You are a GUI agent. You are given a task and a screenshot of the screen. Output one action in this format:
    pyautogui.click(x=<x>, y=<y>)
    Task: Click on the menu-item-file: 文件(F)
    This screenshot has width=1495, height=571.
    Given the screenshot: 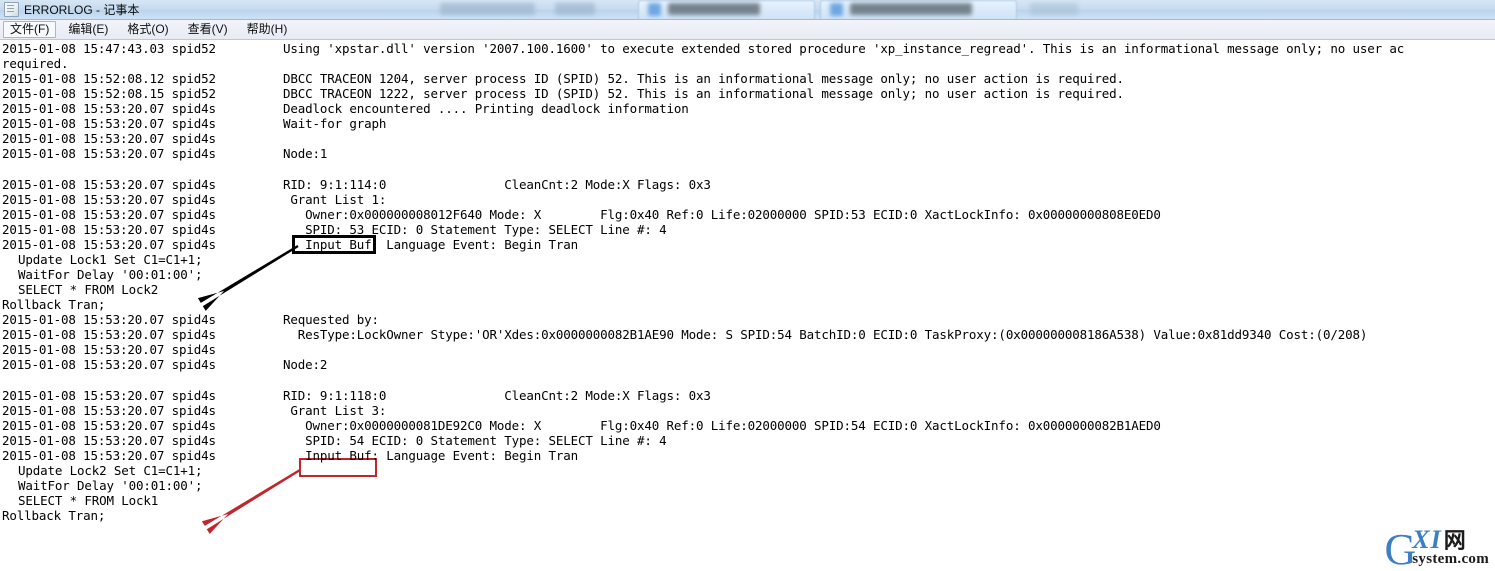 What is the action you would take?
    pyautogui.click(x=30, y=29)
    